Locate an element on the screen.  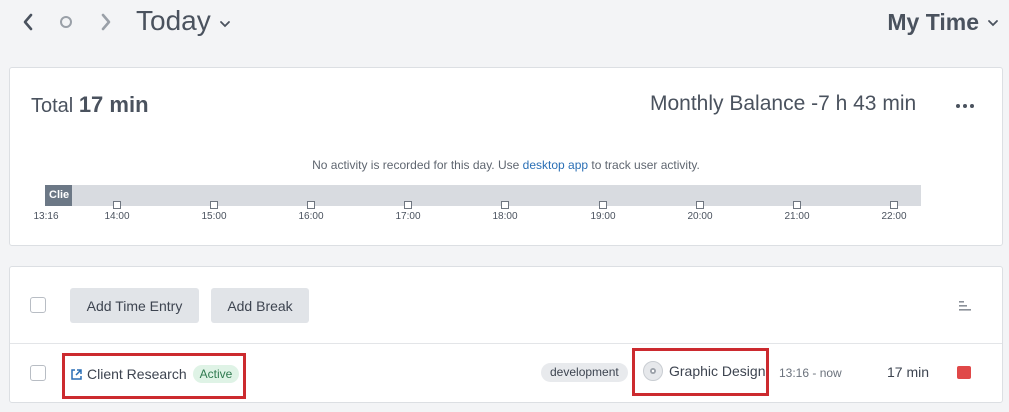
total-time: Total 17 min is located at coordinates (90, 105).